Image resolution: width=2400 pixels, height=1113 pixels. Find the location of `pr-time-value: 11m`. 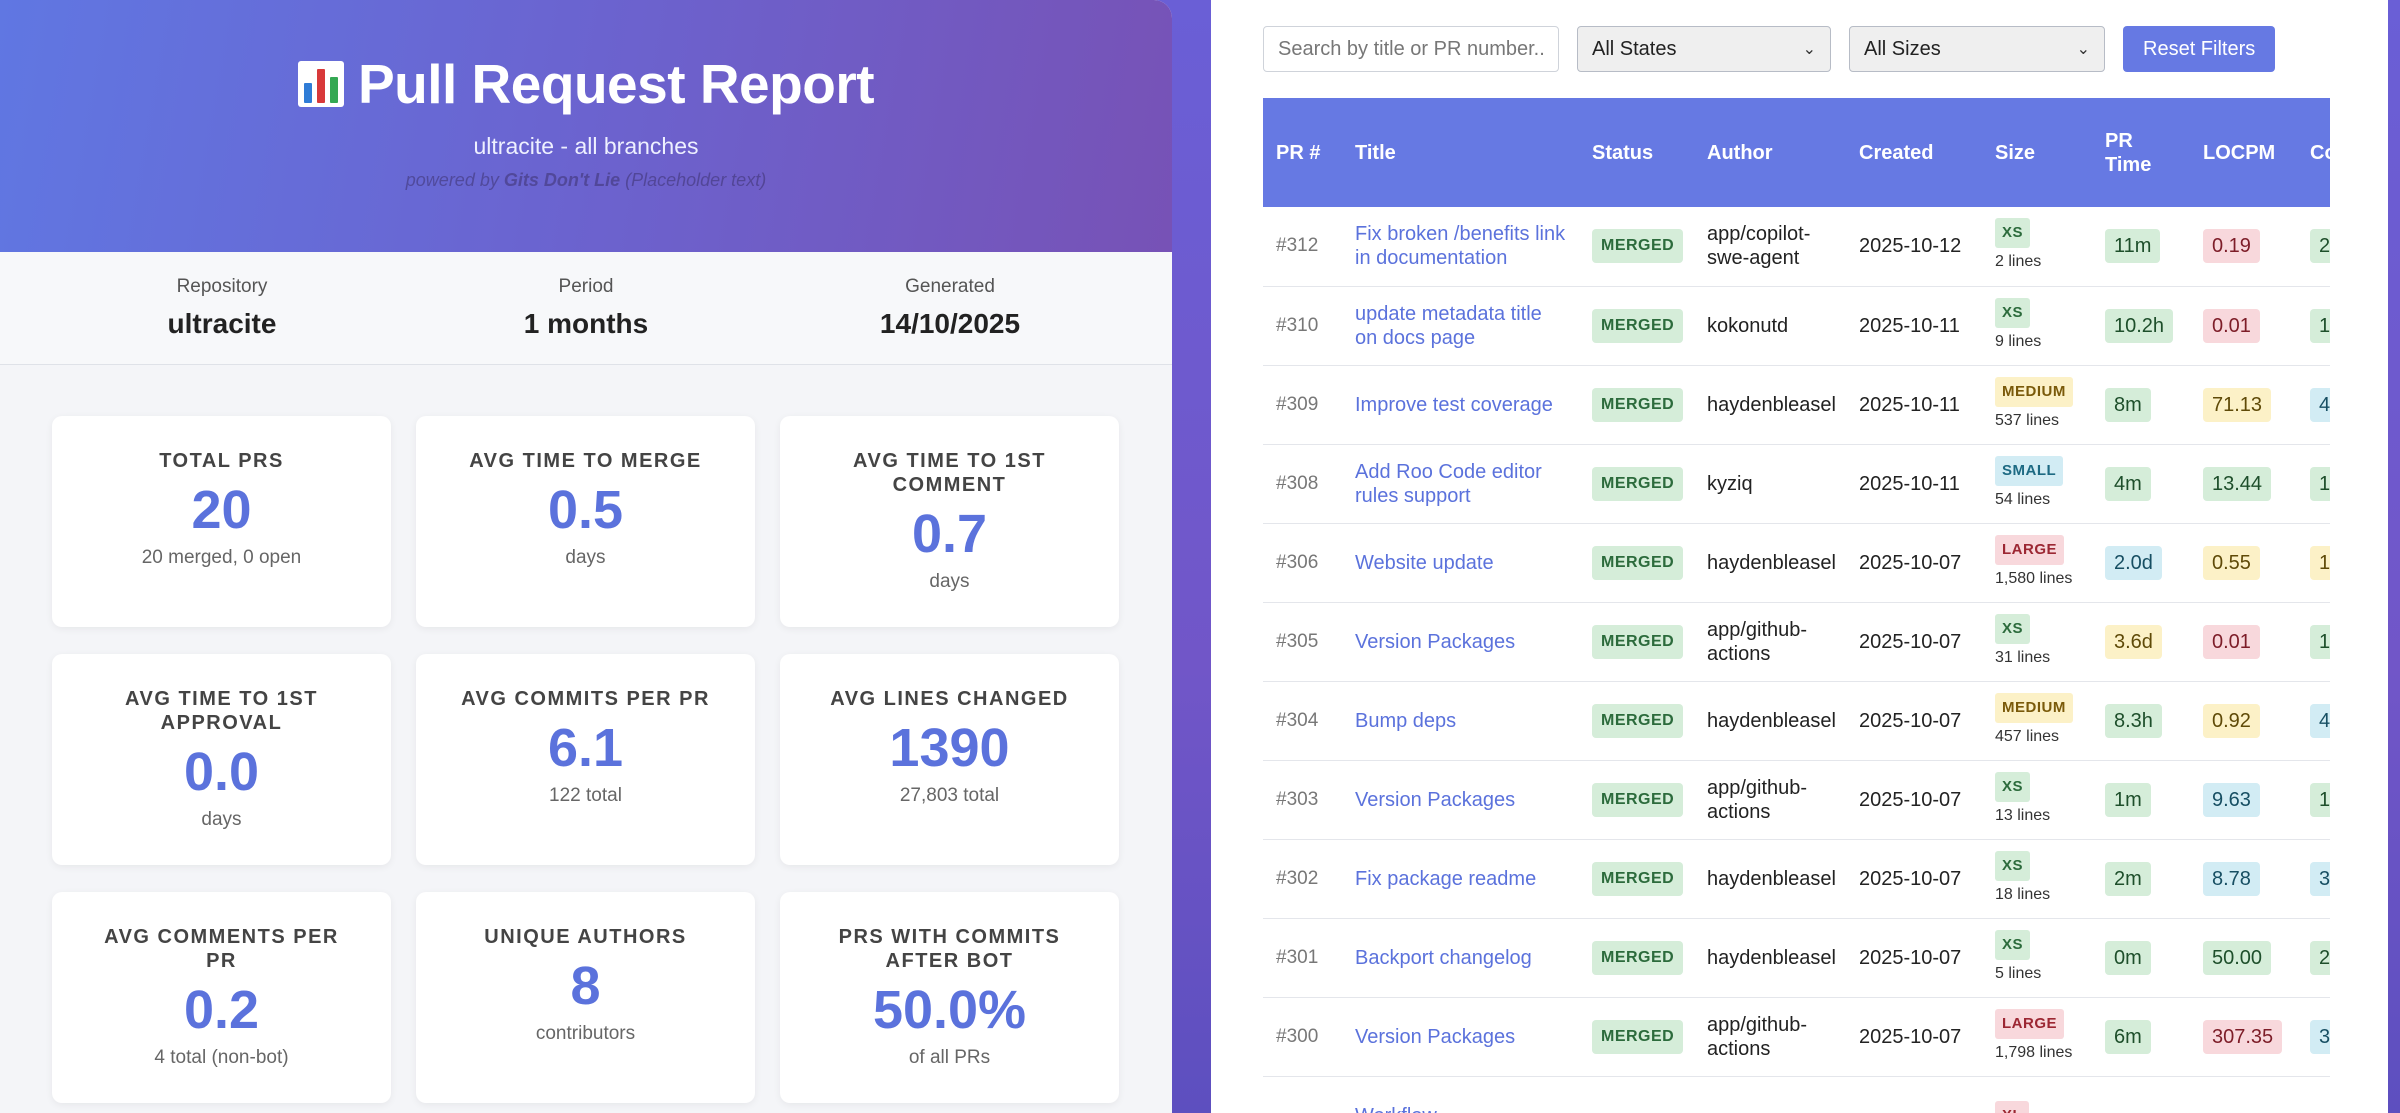

pr-time-value: 11m is located at coordinates (2133, 246).